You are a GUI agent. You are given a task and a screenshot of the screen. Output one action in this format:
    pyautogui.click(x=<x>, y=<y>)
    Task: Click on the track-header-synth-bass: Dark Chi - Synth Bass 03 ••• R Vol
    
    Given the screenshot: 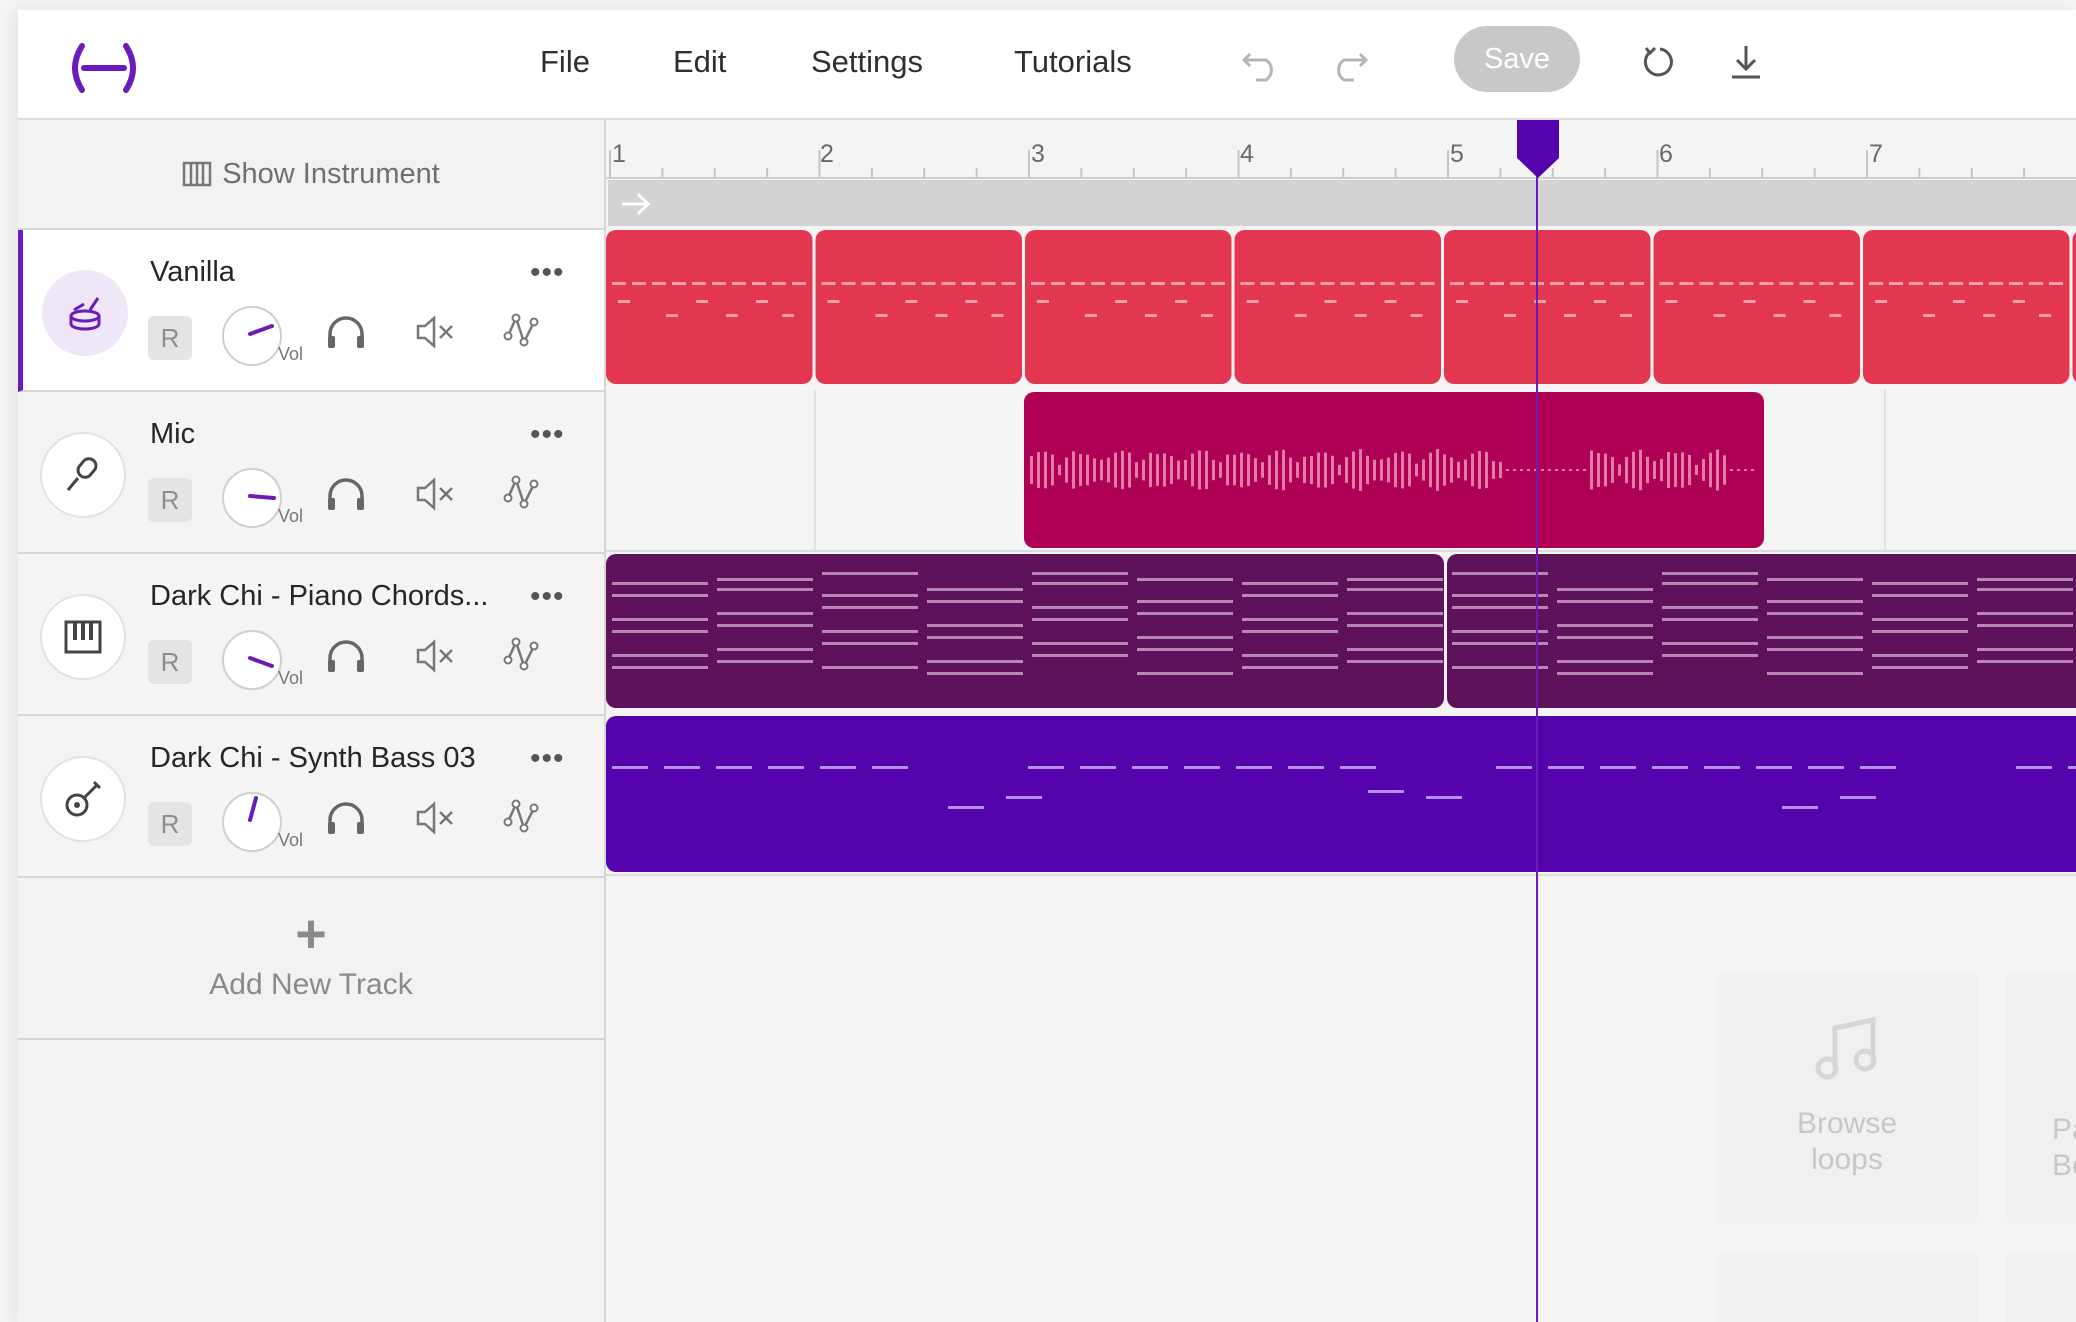 What is the action you would take?
    pyautogui.click(x=311, y=797)
    